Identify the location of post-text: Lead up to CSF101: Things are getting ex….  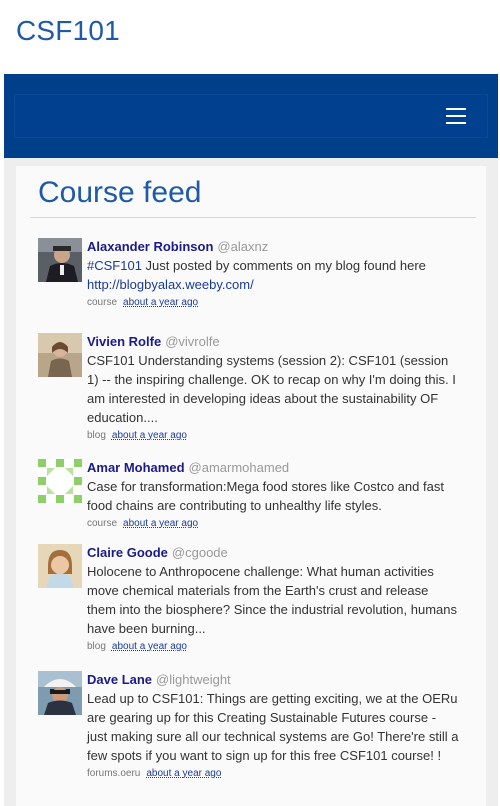
(273, 727).